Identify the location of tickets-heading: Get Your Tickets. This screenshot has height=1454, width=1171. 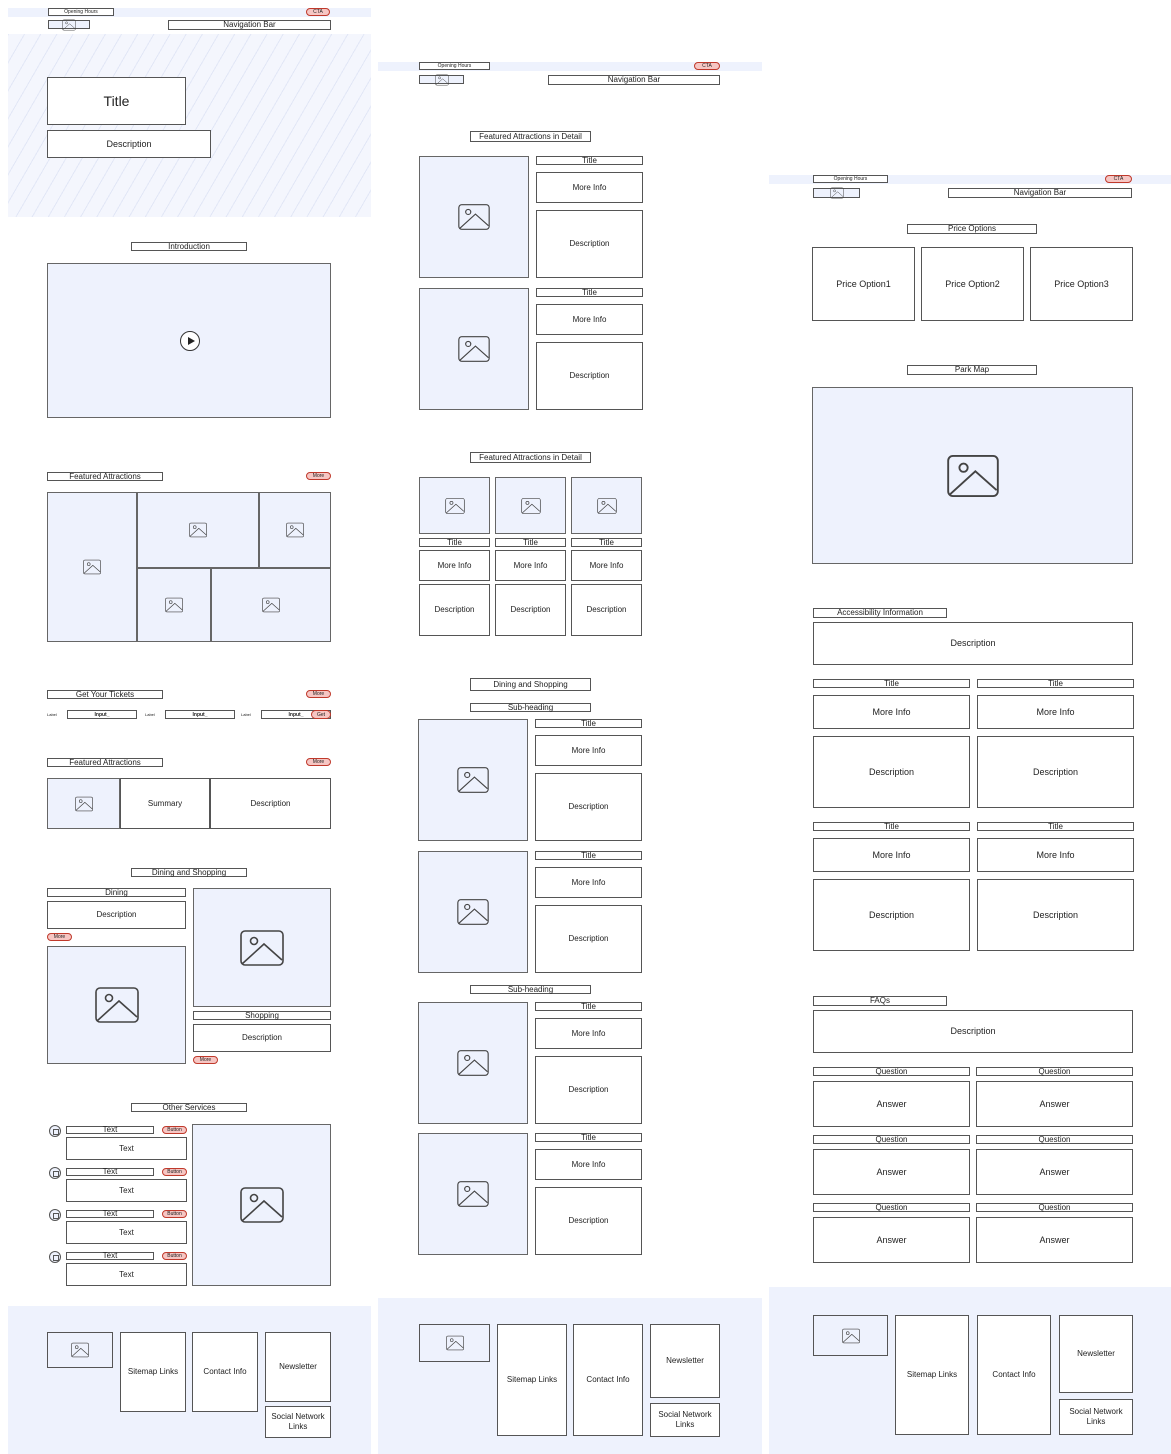
(105, 694).